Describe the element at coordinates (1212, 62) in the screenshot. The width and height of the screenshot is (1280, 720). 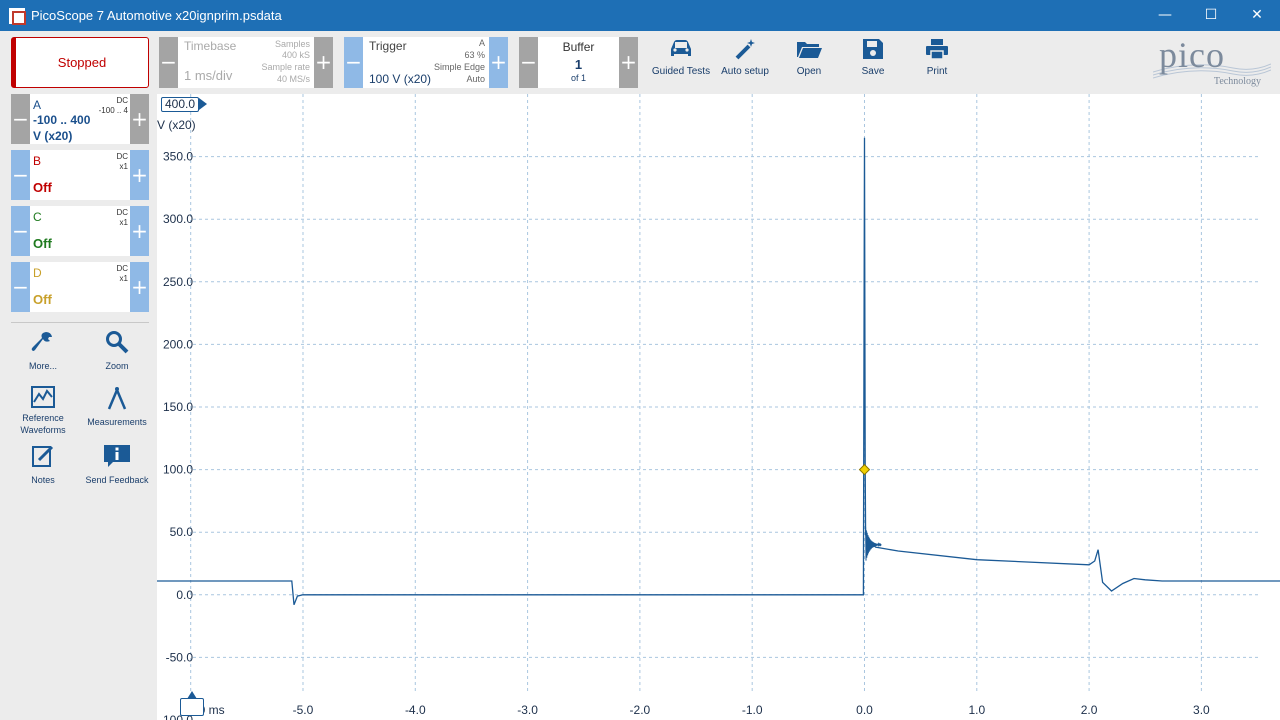
I see `pico-logo: pico Technology` at that location.